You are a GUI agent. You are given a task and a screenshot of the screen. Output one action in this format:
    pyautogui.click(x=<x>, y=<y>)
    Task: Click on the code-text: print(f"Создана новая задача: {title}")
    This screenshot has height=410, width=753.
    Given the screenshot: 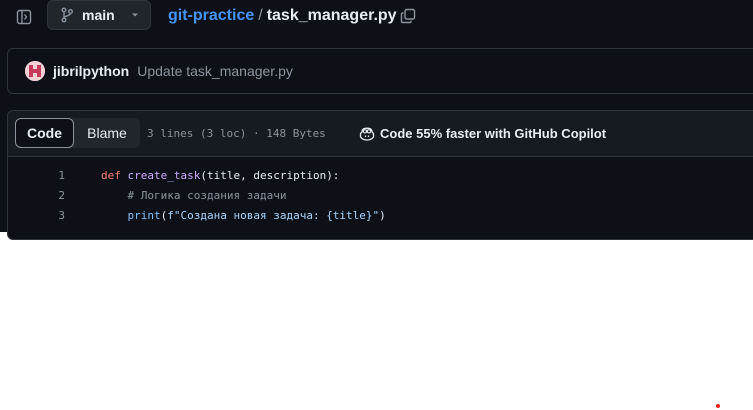 What is the action you would take?
    pyautogui.click(x=225, y=215)
    